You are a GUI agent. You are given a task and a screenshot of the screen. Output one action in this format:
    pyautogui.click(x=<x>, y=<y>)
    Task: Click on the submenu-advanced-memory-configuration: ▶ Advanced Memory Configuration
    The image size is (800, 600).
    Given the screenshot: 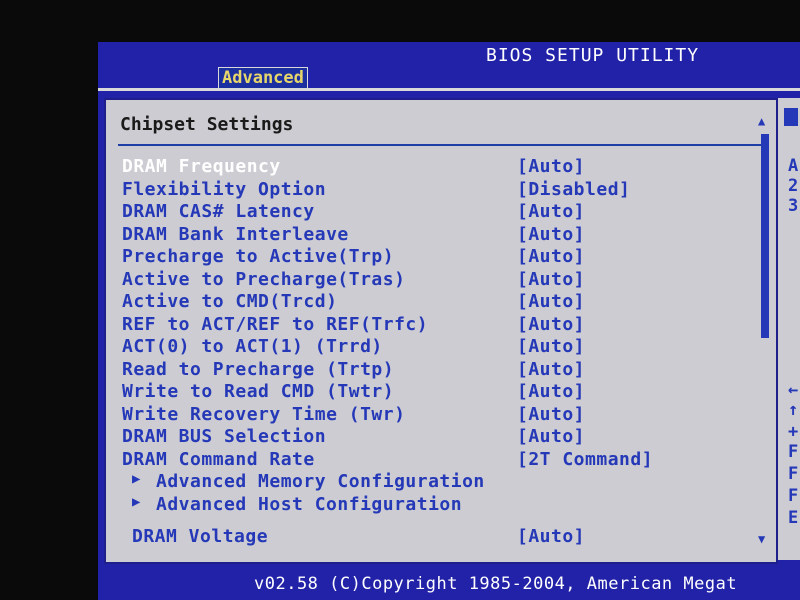 What is the action you would take?
    pyautogui.click(x=432, y=482)
    